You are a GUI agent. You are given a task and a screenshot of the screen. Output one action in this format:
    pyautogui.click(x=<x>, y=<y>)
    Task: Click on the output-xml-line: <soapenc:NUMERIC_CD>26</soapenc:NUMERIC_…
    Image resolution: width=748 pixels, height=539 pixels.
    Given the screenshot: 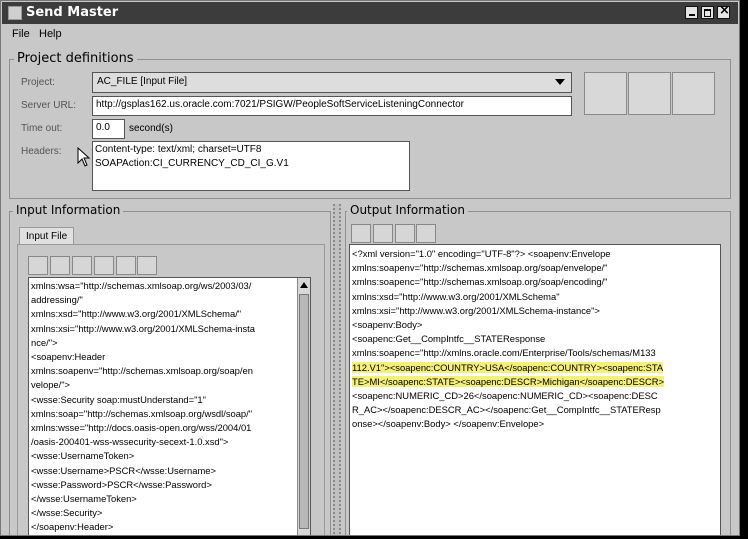 What is the action you would take?
    pyautogui.click(x=535, y=396)
    